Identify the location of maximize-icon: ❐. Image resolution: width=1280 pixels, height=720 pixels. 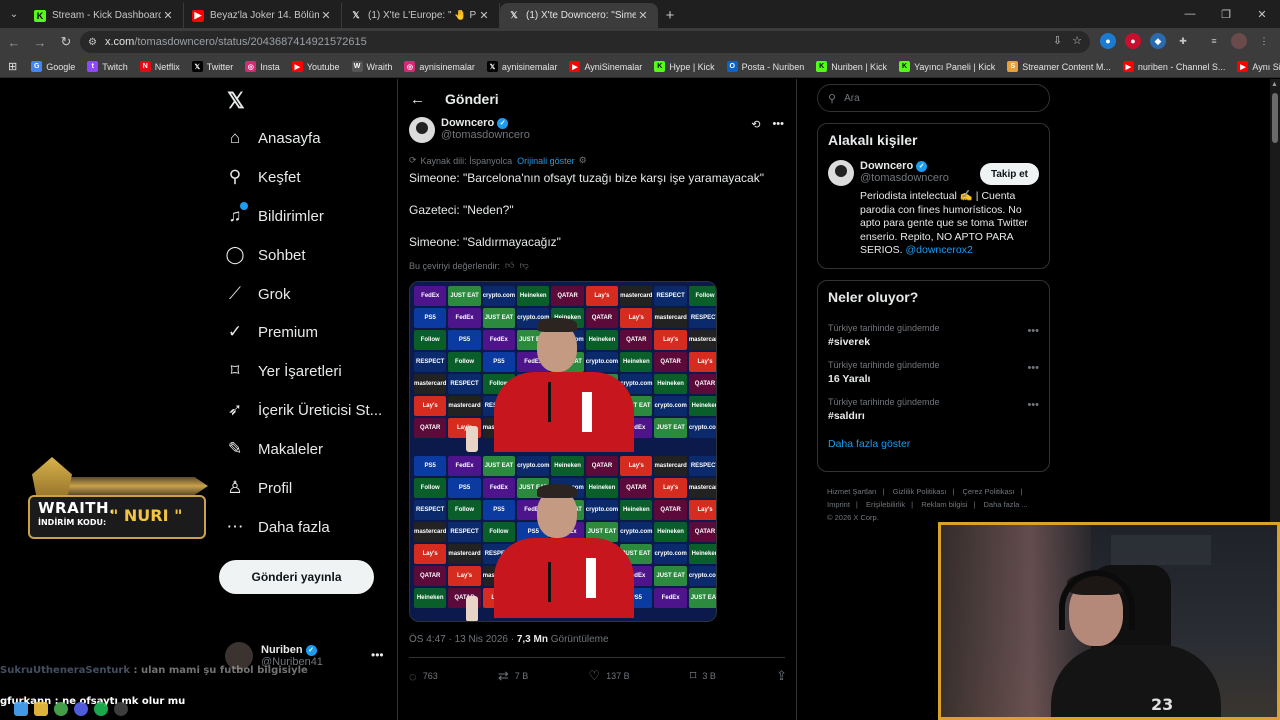
(1226, 14).